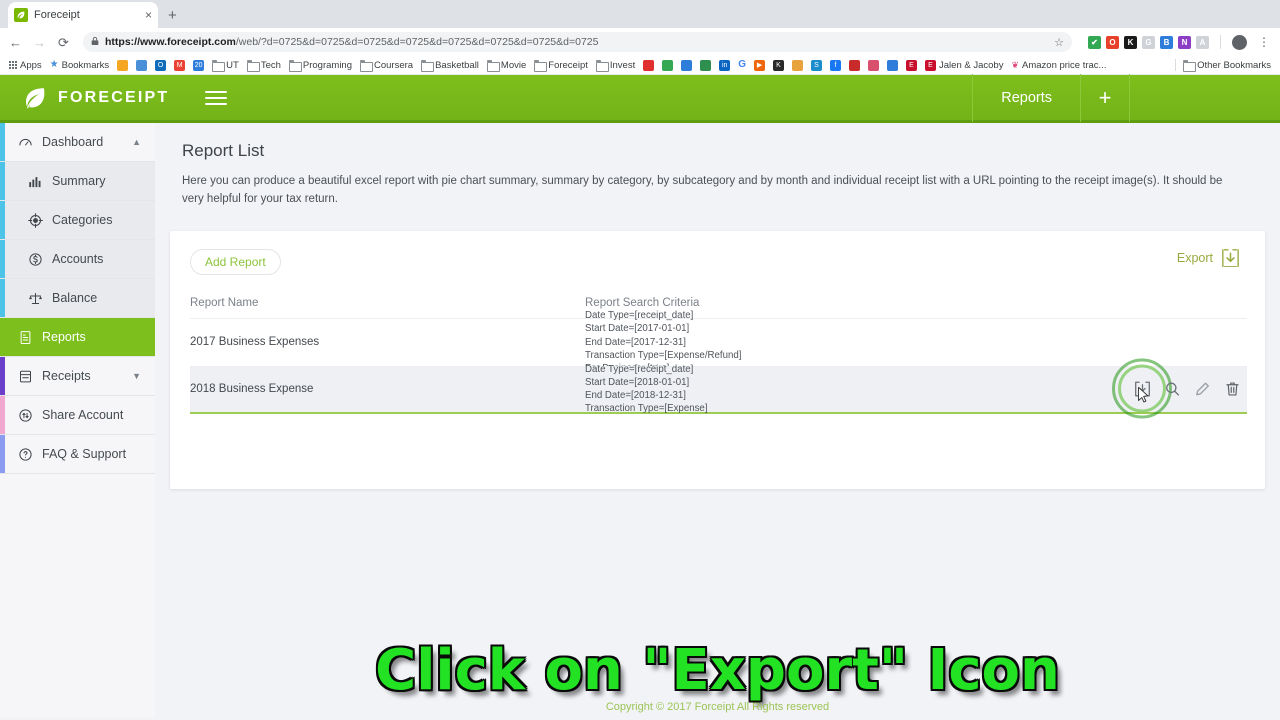 This screenshot has width=1280, height=720. What do you see at coordinates (179, 65) in the screenshot?
I see `bm-gmail-icon: M` at bounding box center [179, 65].